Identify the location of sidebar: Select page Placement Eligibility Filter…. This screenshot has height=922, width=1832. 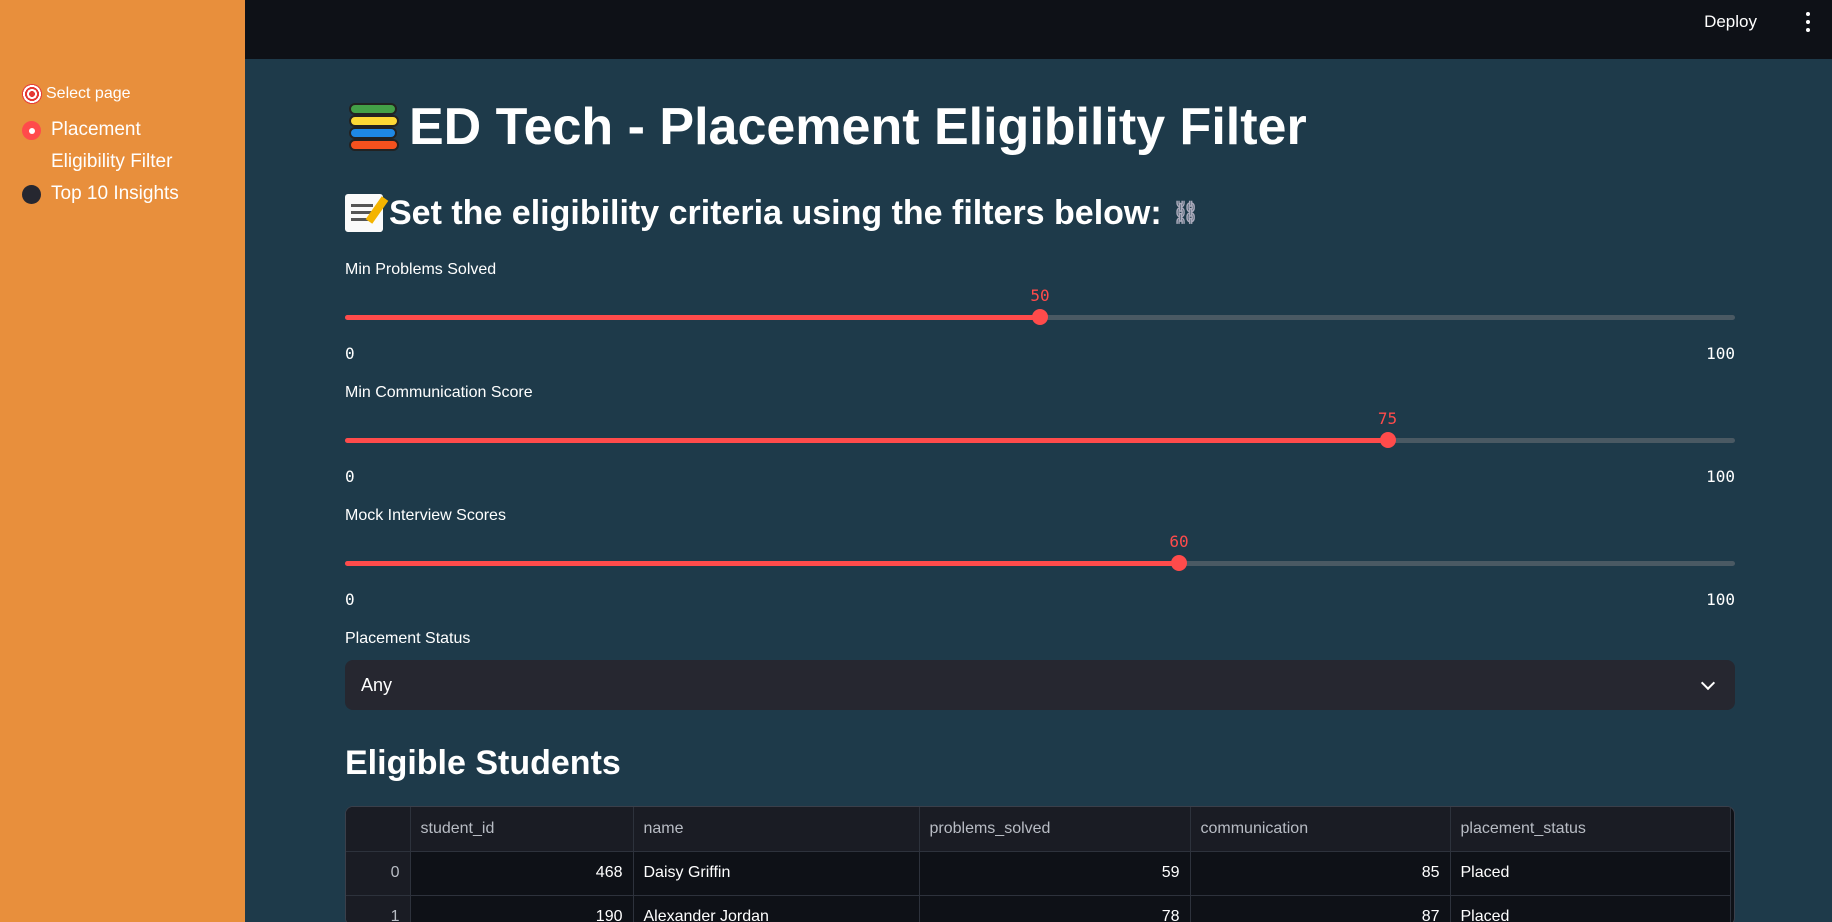
(122, 461).